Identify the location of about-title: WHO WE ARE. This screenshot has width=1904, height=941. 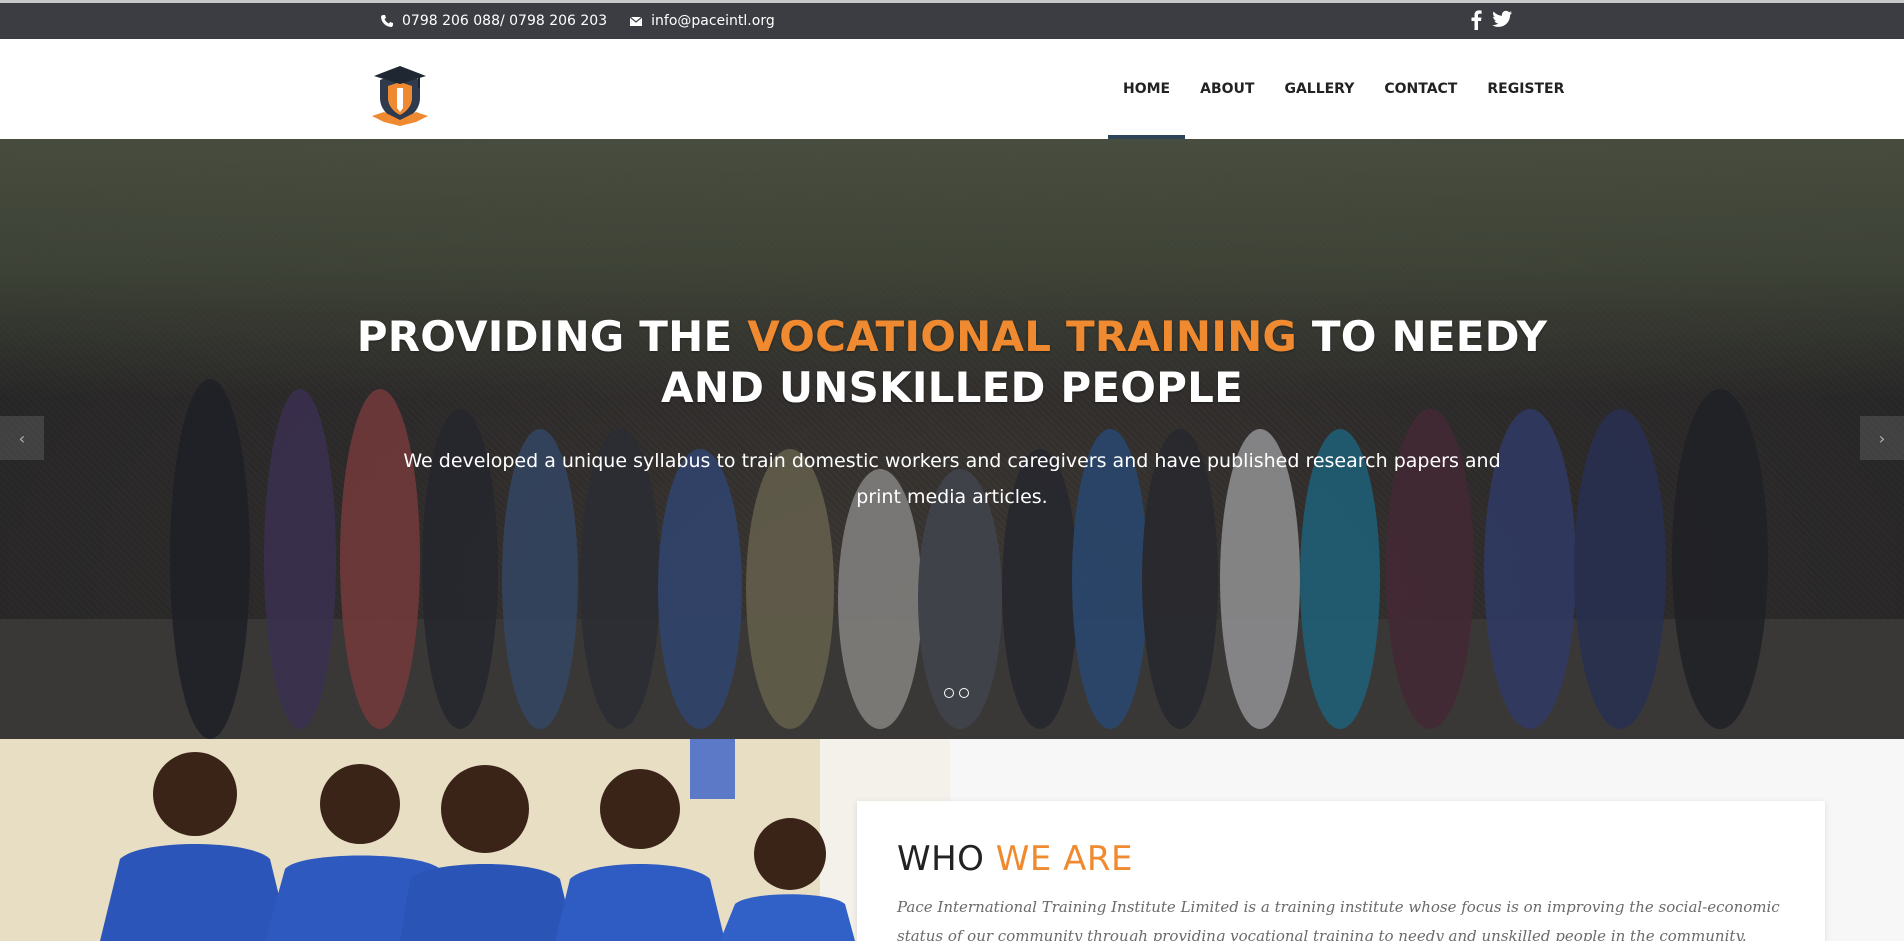
(1015, 859).